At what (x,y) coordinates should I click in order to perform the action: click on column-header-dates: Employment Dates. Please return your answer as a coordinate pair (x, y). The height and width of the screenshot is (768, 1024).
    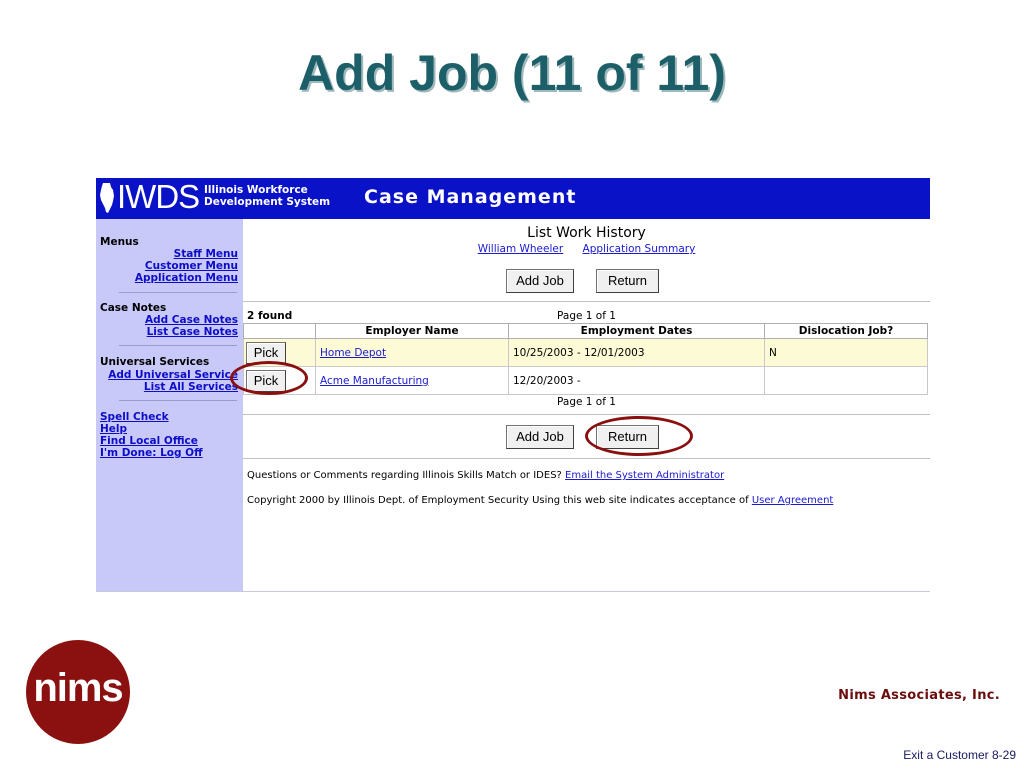
    Looking at the image, I should click on (636, 331).